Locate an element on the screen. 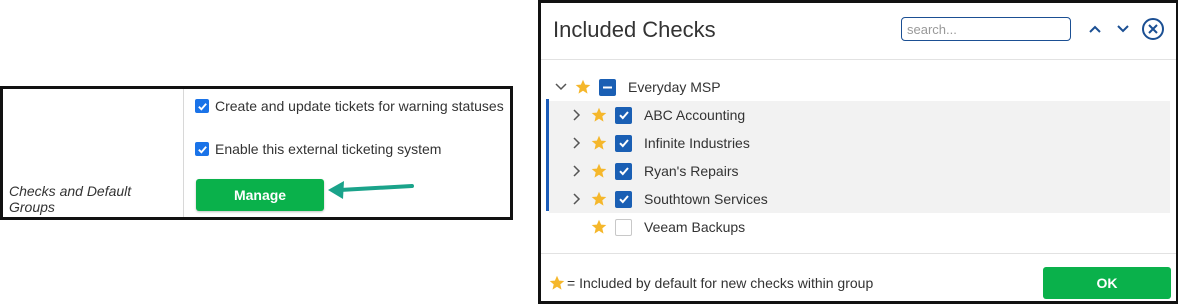 This screenshot has width=1178, height=304. tree-node-abc-accounting: ABC Accounting is located at coordinates (859, 115).